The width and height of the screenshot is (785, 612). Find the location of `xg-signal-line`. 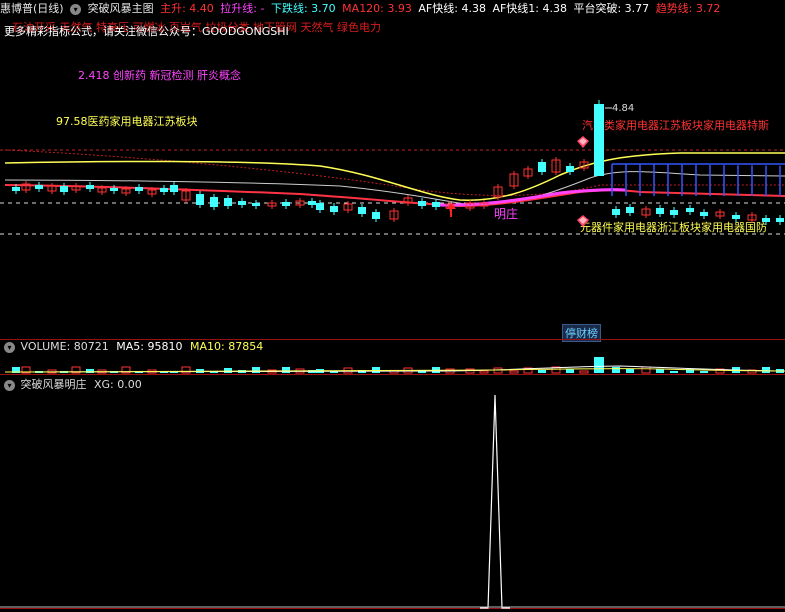

xg-signal-line is located at coordinates (495, 501).